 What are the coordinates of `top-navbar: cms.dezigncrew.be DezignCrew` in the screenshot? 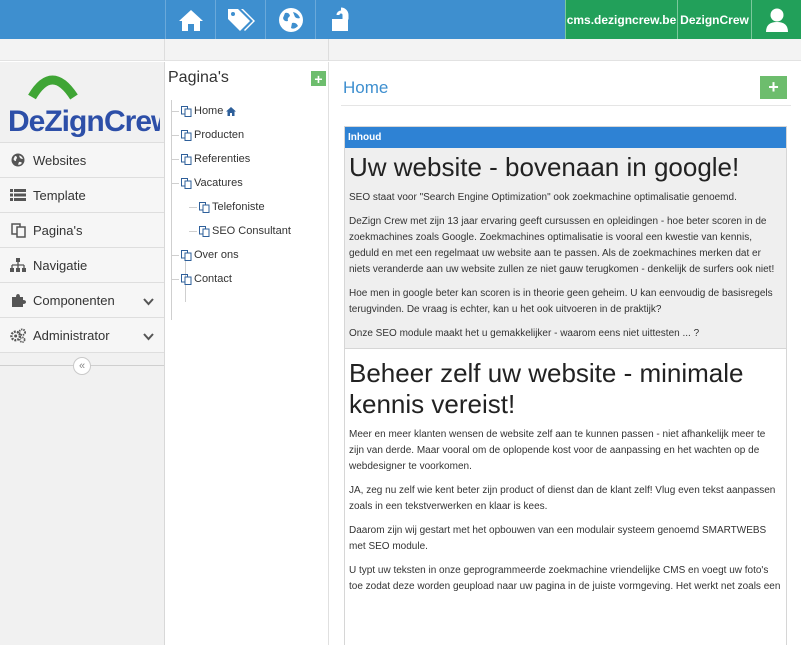 It's located at (400, 19).